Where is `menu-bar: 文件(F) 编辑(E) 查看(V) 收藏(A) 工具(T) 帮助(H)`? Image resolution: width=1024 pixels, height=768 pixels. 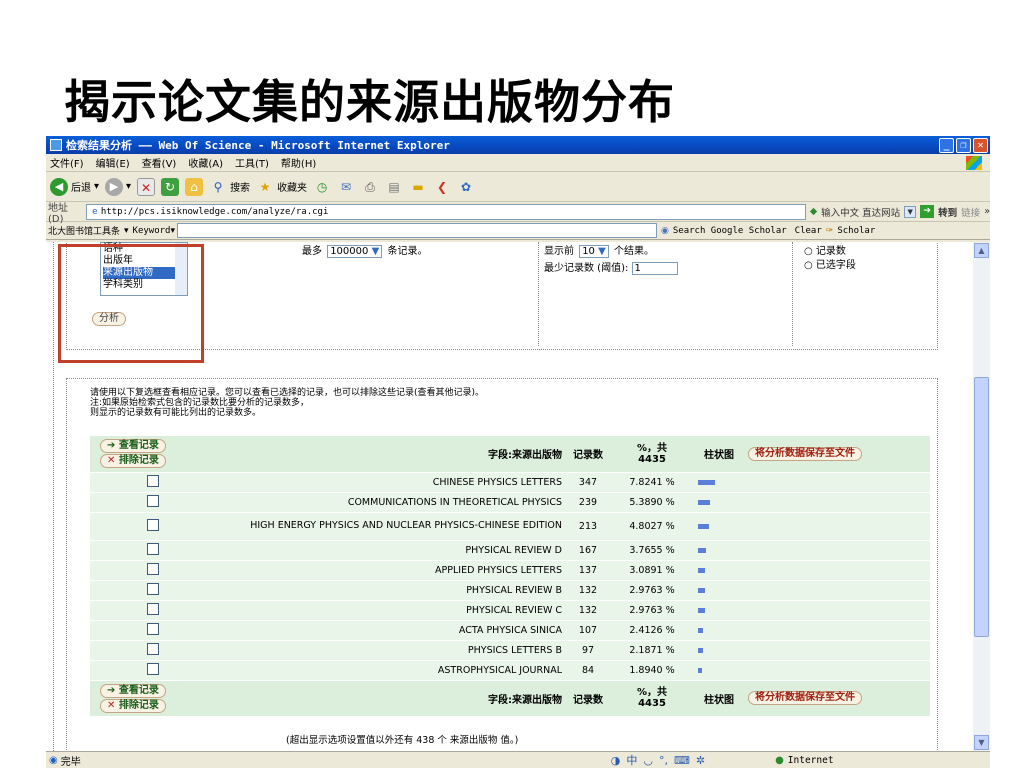
menu-bar: 文件(F) 编辑(E) 查看(V) 收藏(A) 工具(T) 帮助(H) is located at coordinates (518, 163).